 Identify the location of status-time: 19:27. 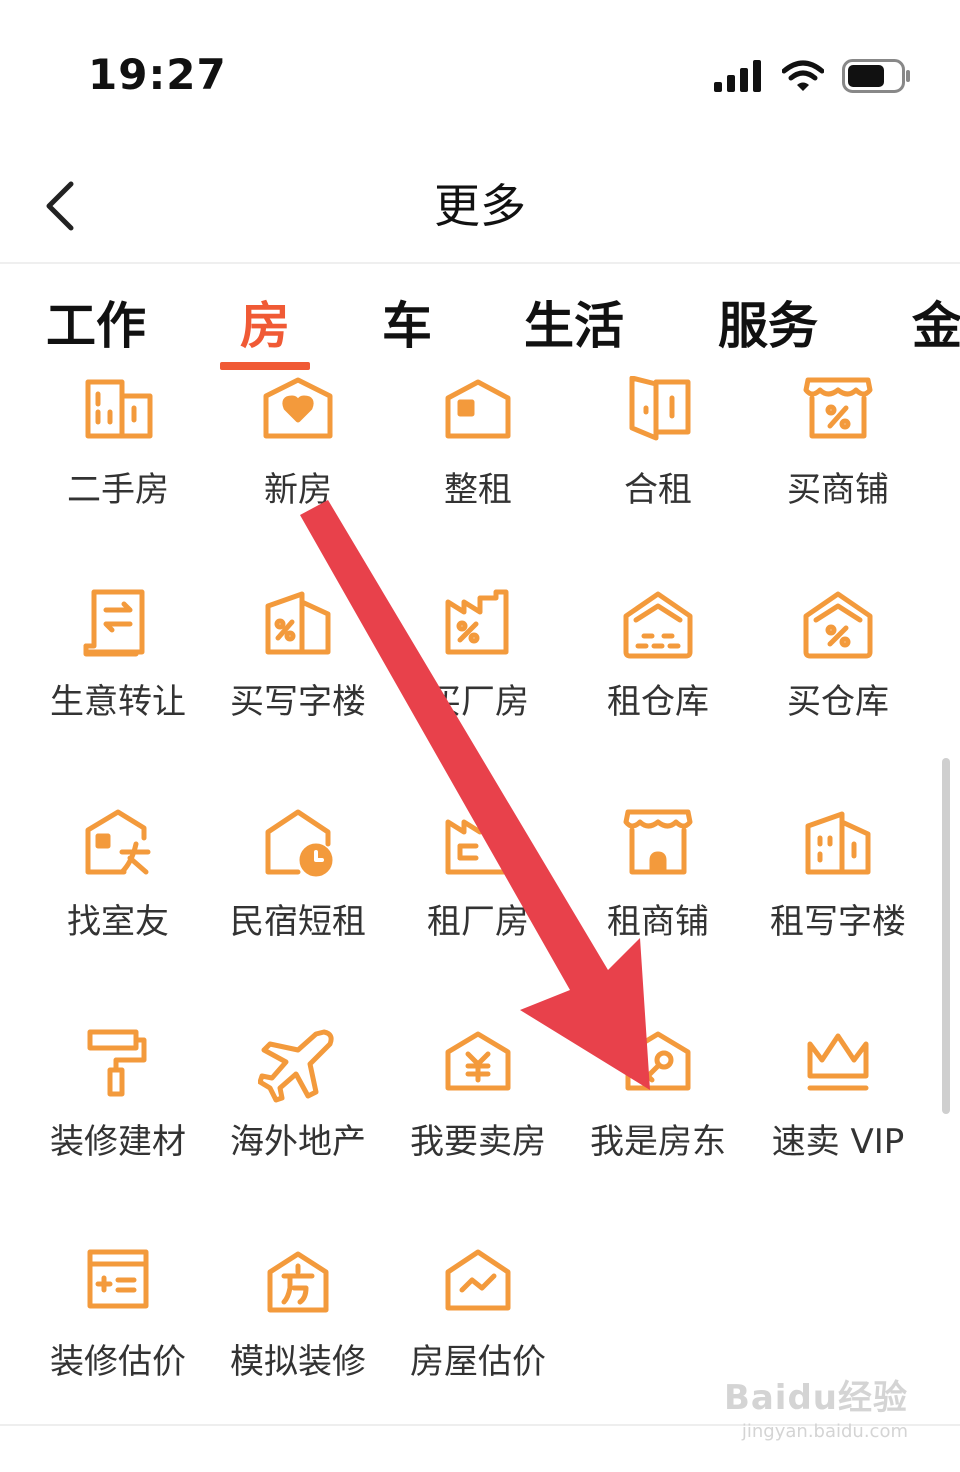
(157, 74).